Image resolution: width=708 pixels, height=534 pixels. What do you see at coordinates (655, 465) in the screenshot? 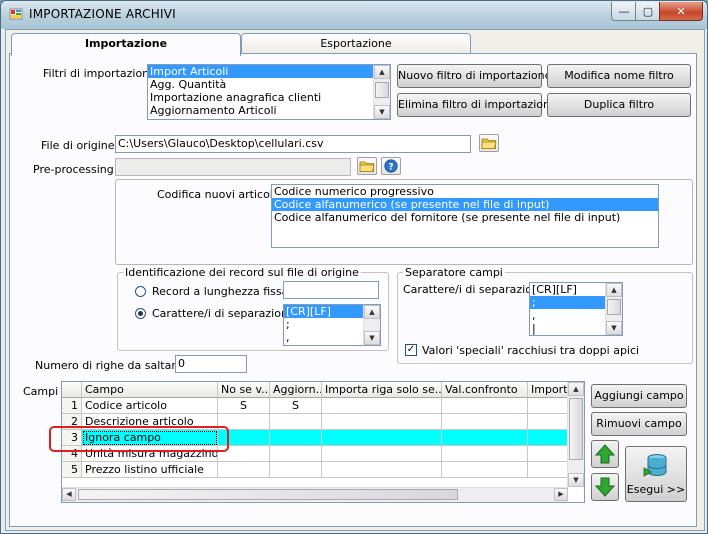
I see `database-run-icon` at bounding box center [655, 465].